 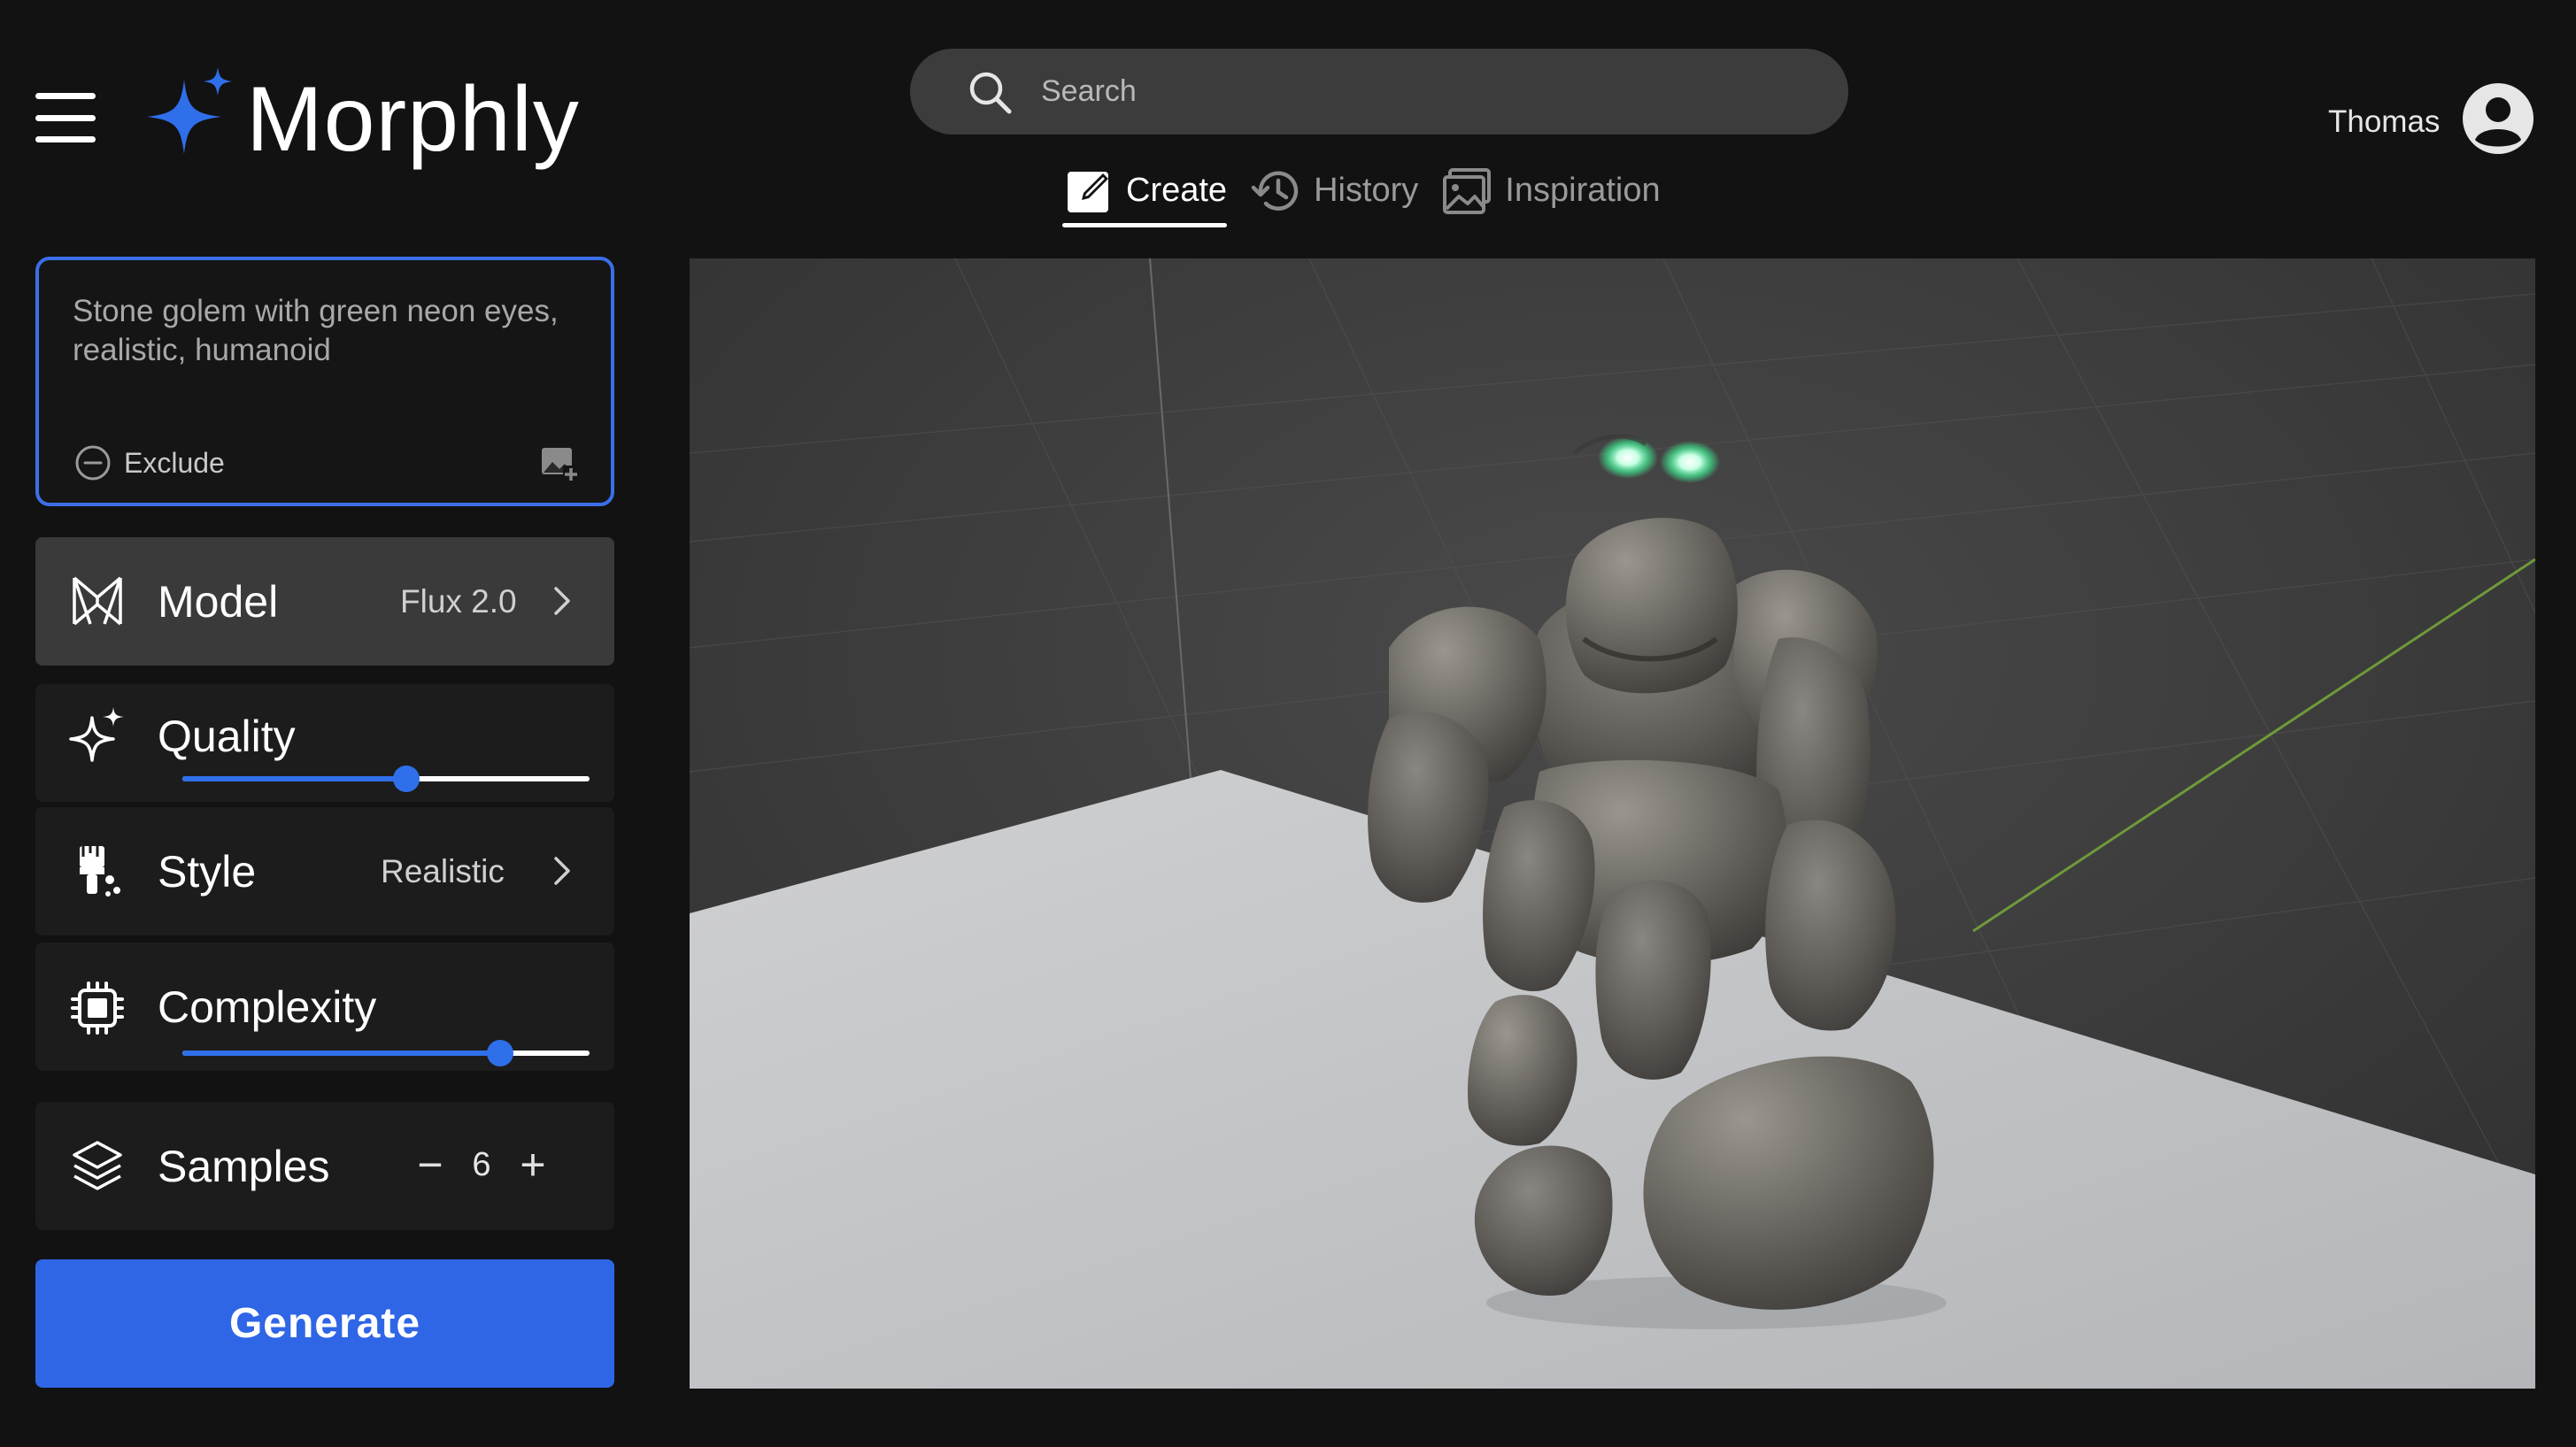 What do you see at coordinates (324, 871) in the screenshot?
I see `style-selector: Style Realistic` at bounding box center [324, 871].